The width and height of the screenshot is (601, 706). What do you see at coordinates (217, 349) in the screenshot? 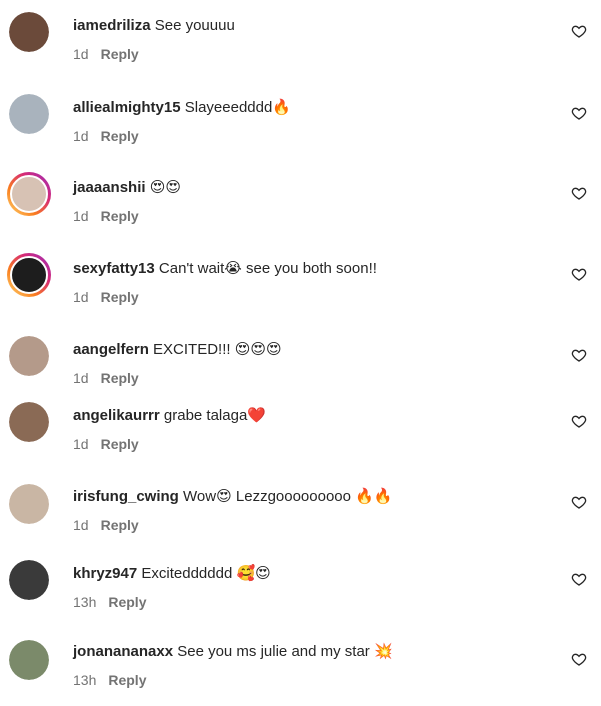
I see `comment-text: EXCITED!!! 😍😍😍` at bounding box center [217, 349].